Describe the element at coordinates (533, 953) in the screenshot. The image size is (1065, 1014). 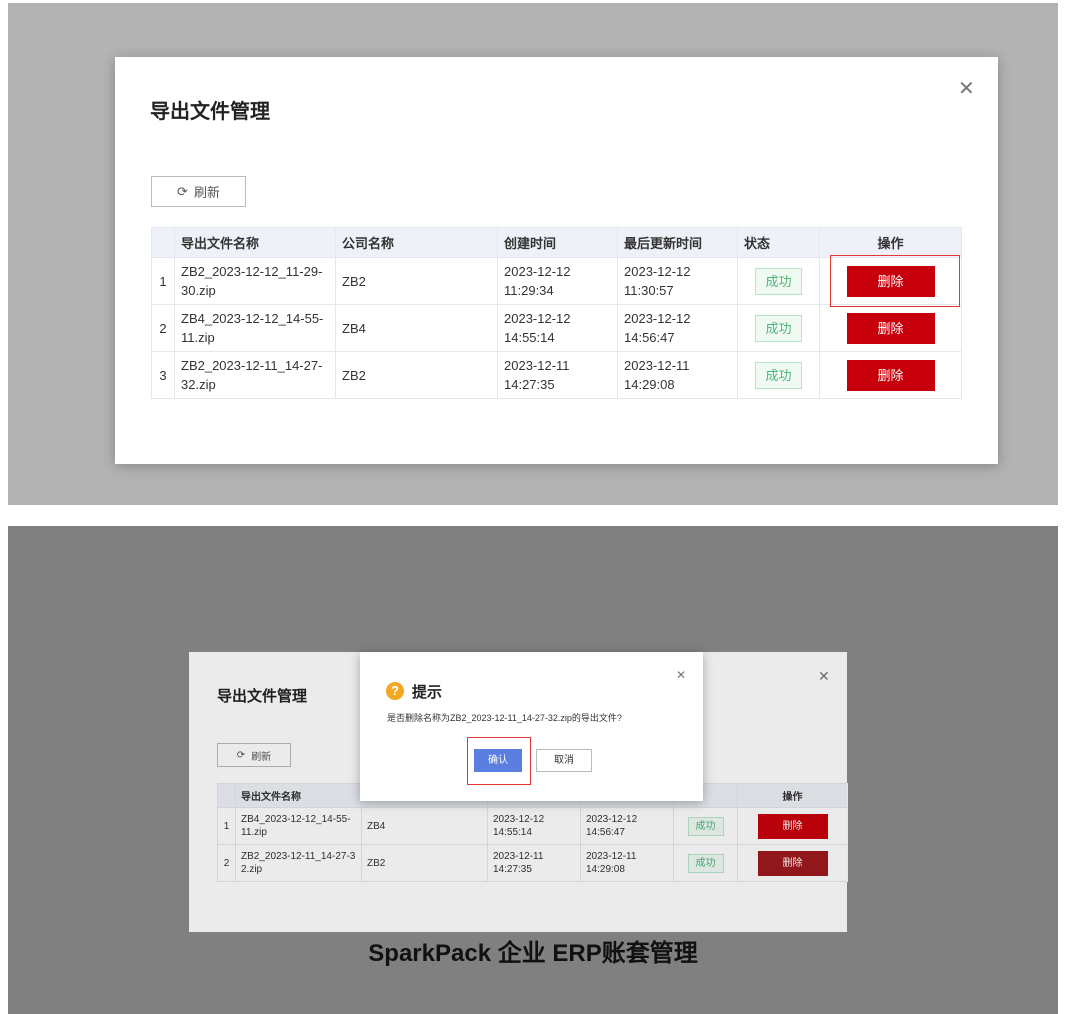
I see `page-caption: SparkPack 企业 ERP账套管理` at that location.